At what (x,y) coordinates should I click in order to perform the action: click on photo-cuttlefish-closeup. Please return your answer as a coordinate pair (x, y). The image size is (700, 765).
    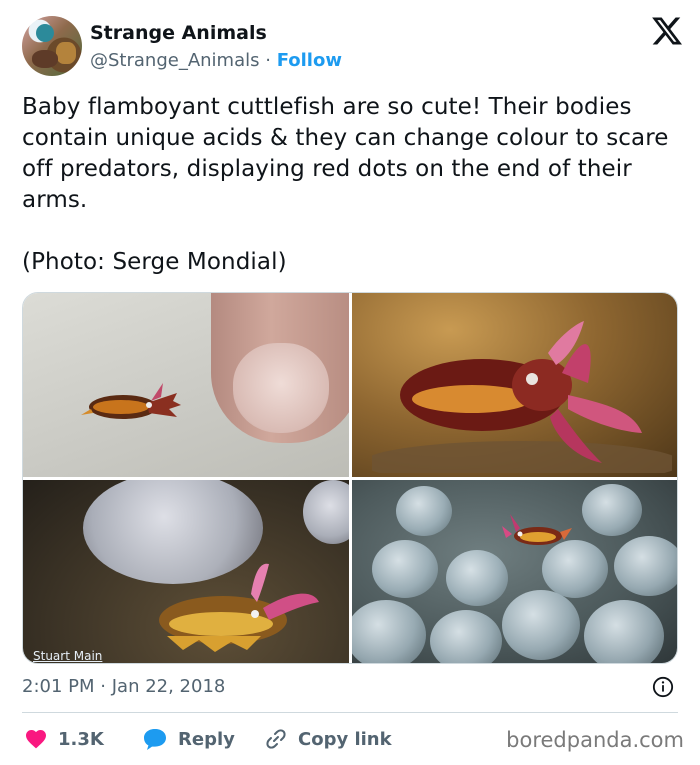
    Looking at the image, I should click on (514, 385).